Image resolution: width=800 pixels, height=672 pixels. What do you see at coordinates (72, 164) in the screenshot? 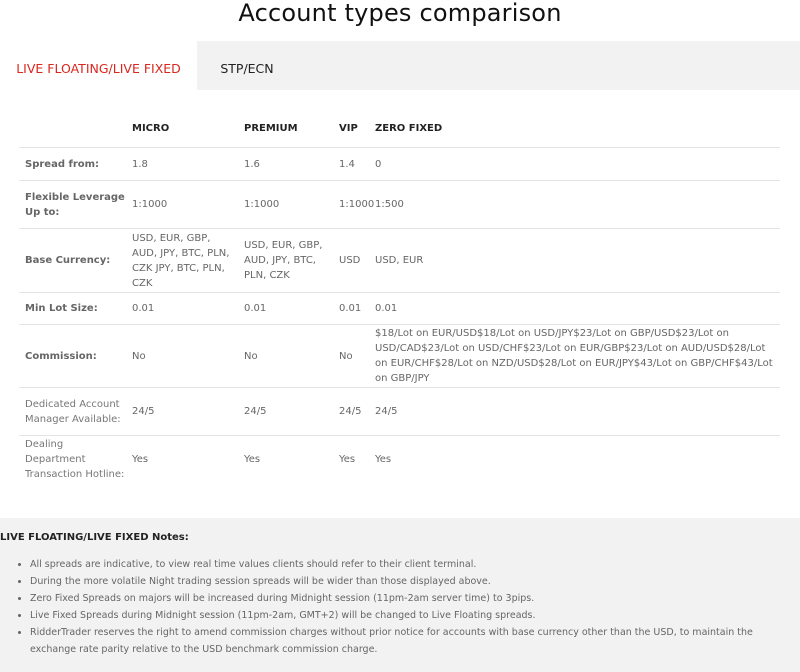
I see `row-label: Spread from:` at bounding box center [72, 164].